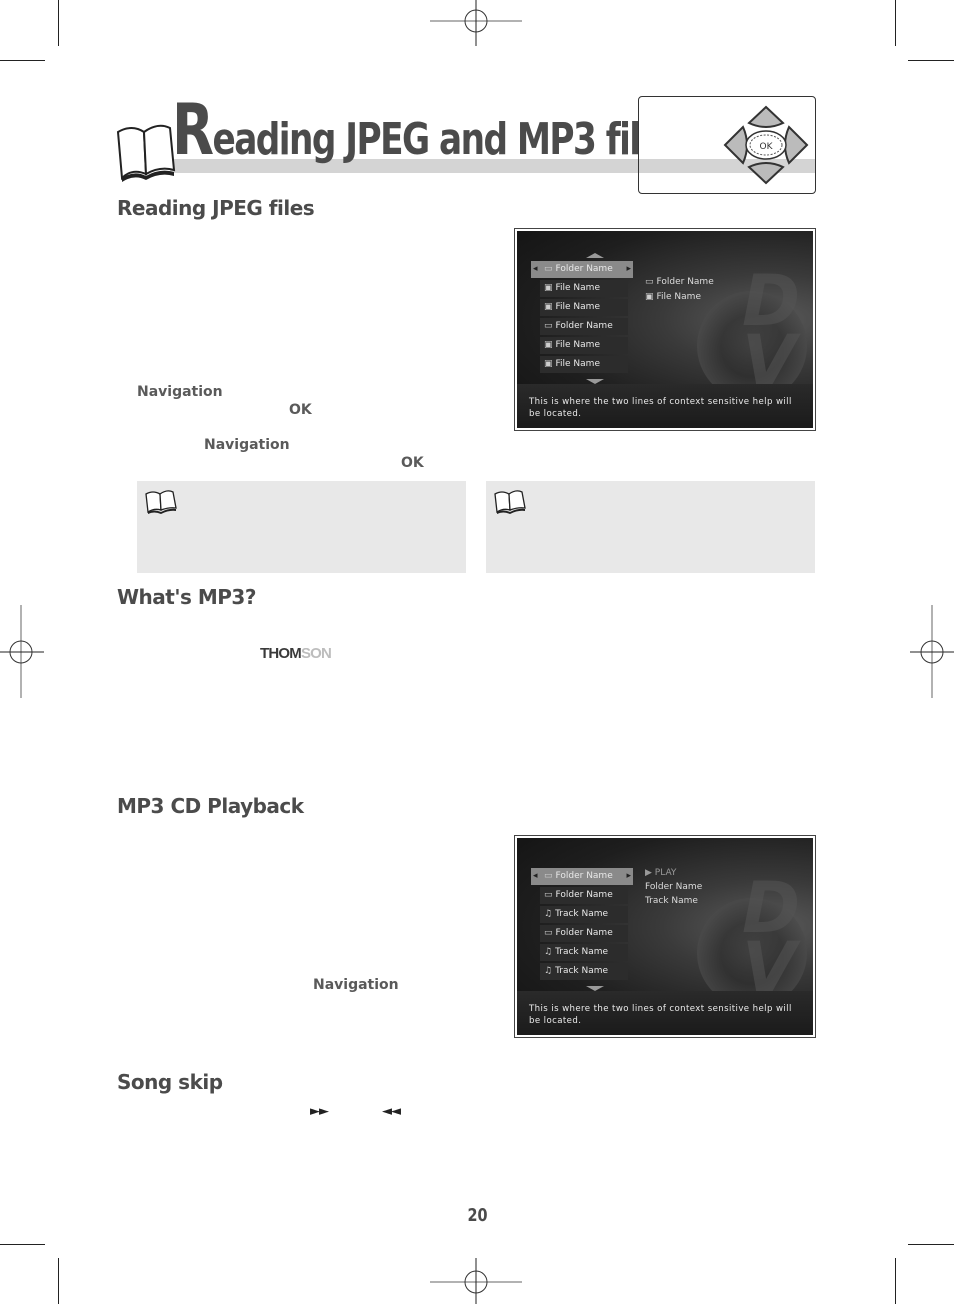  I want to click on info-label: Folder Name, so click(685, 282).